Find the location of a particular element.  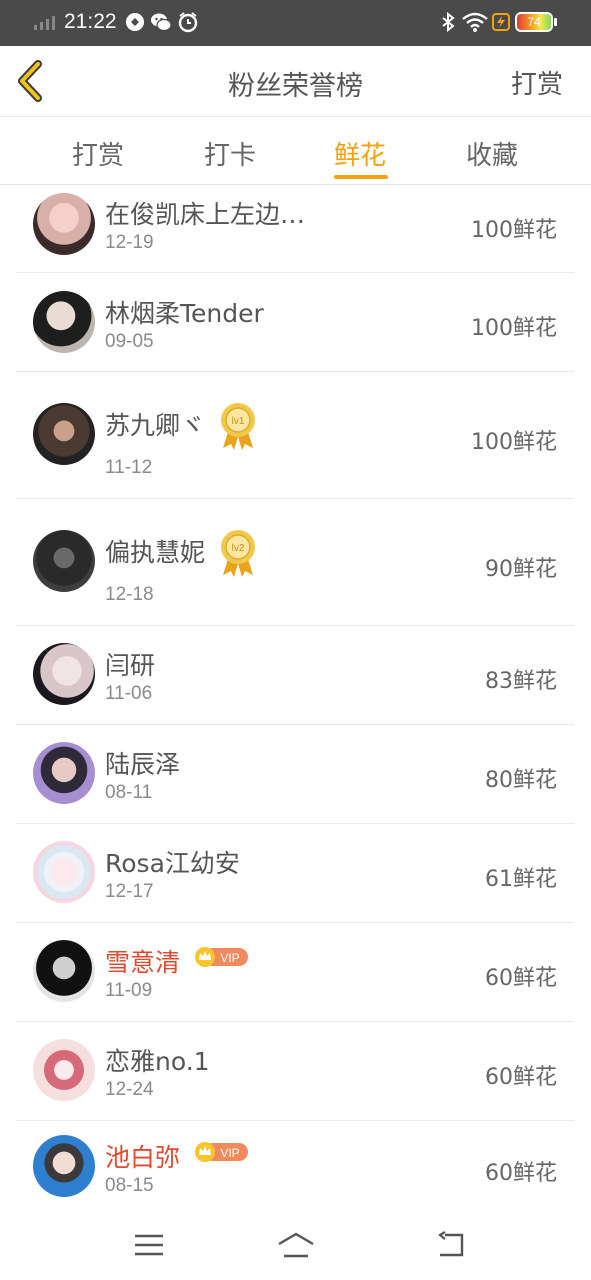

medal-lv2-icon: lv2 is located at coordinates (238, 553).